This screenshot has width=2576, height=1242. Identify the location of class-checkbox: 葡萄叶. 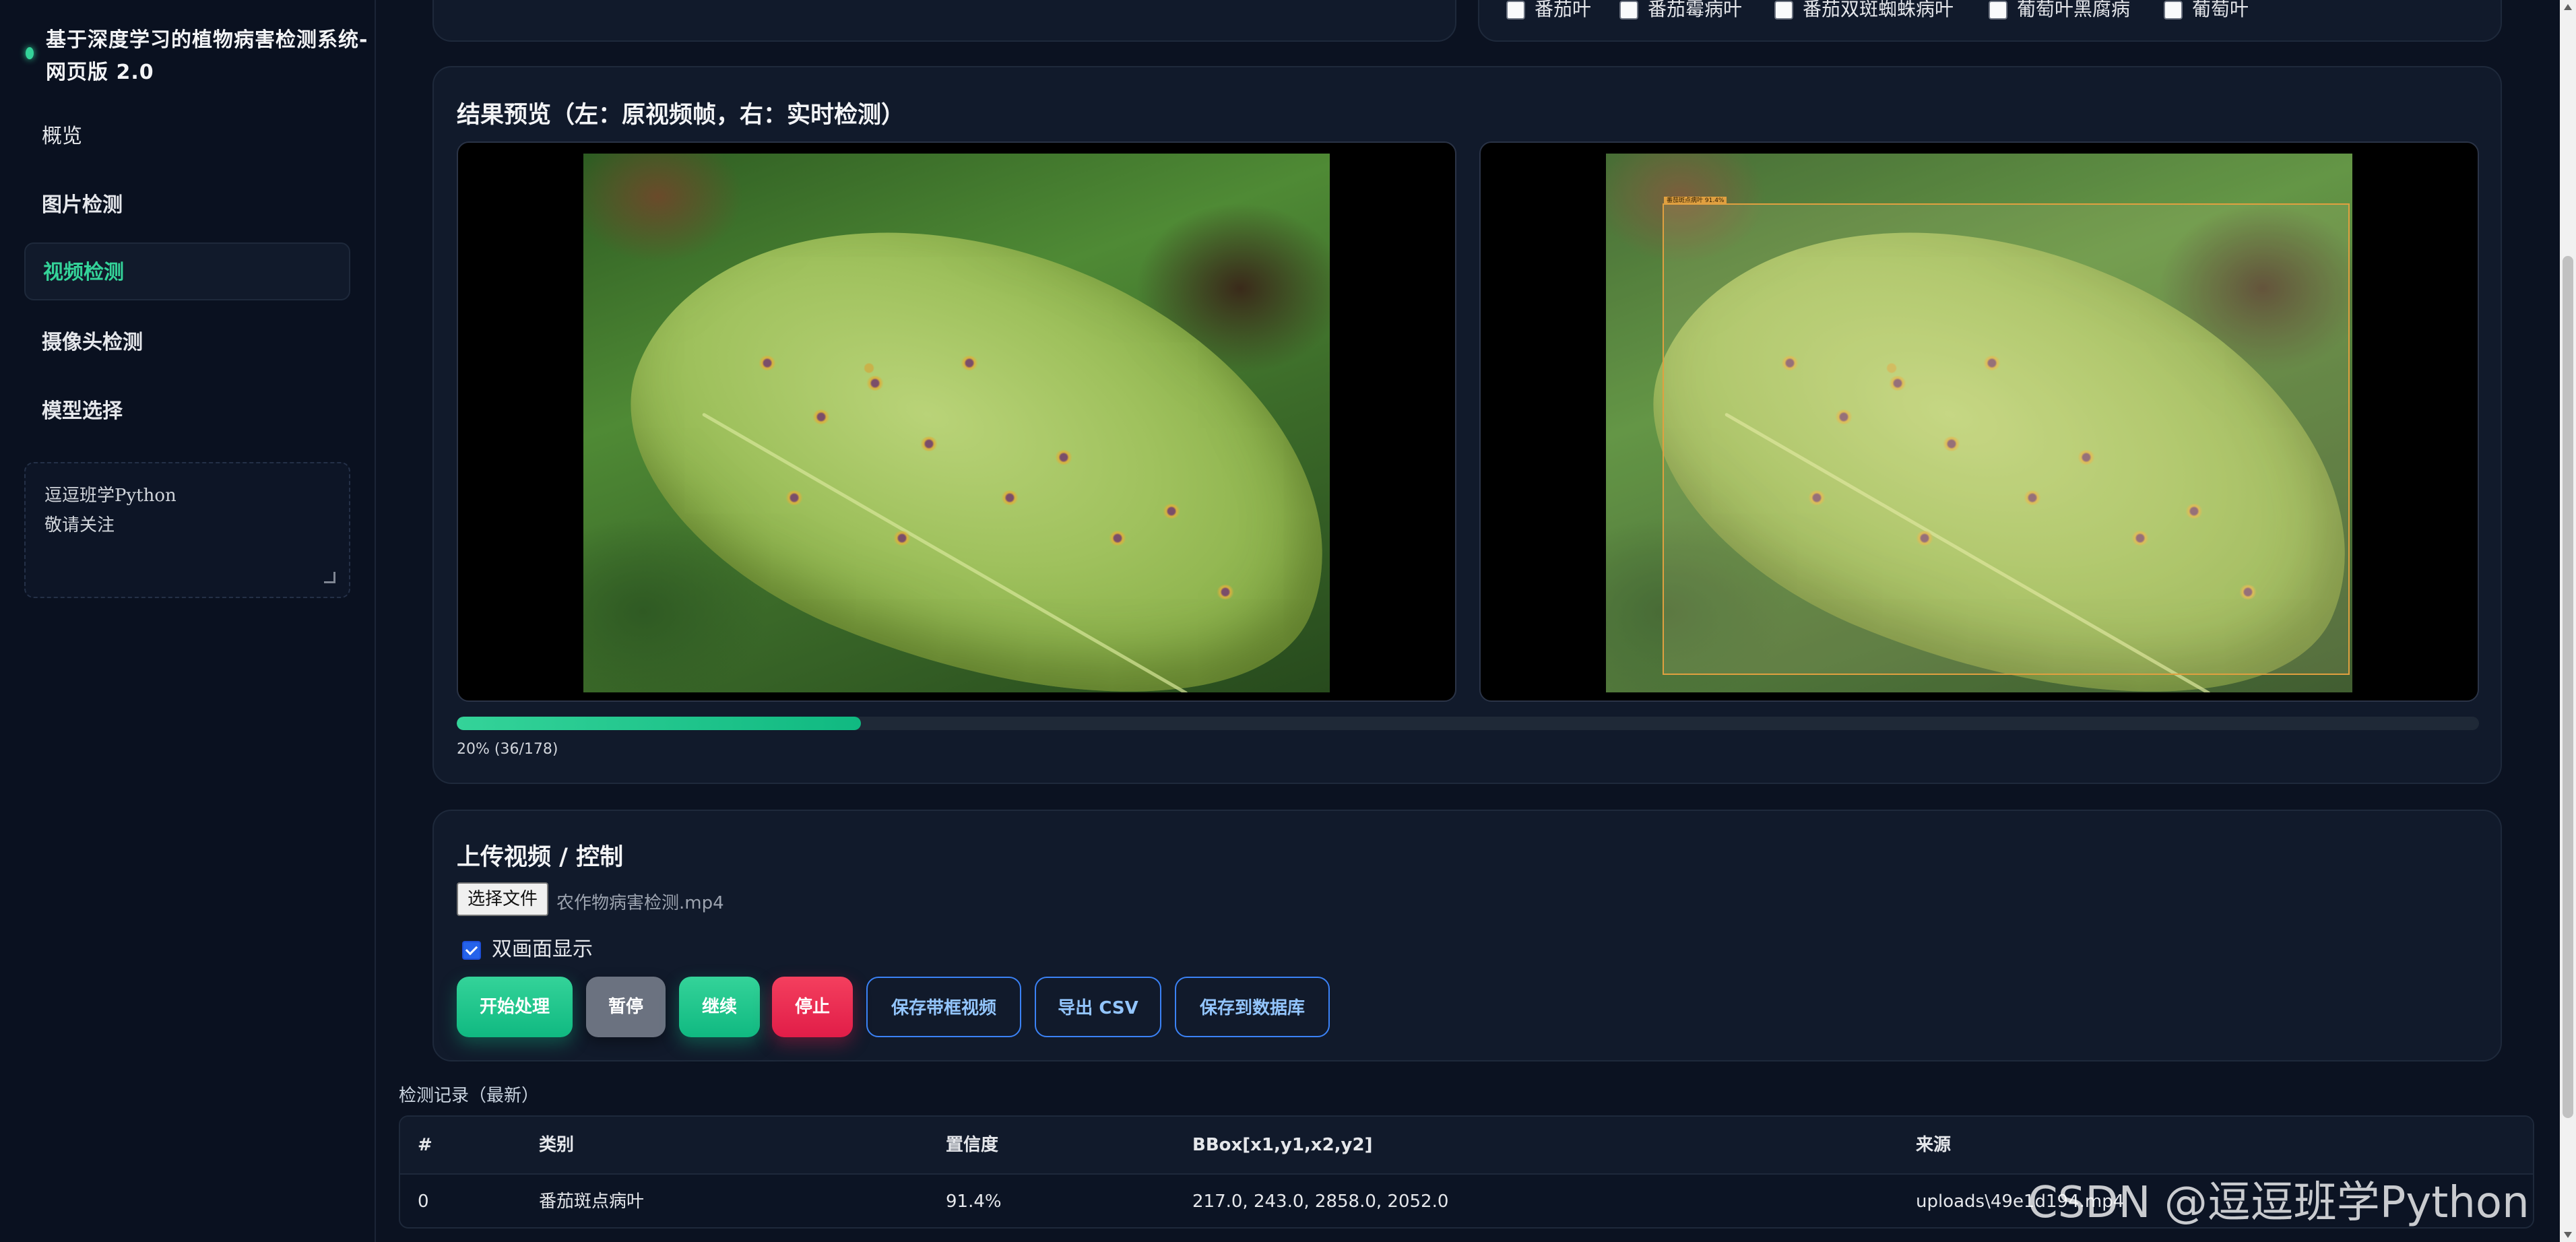
(2206, 11).